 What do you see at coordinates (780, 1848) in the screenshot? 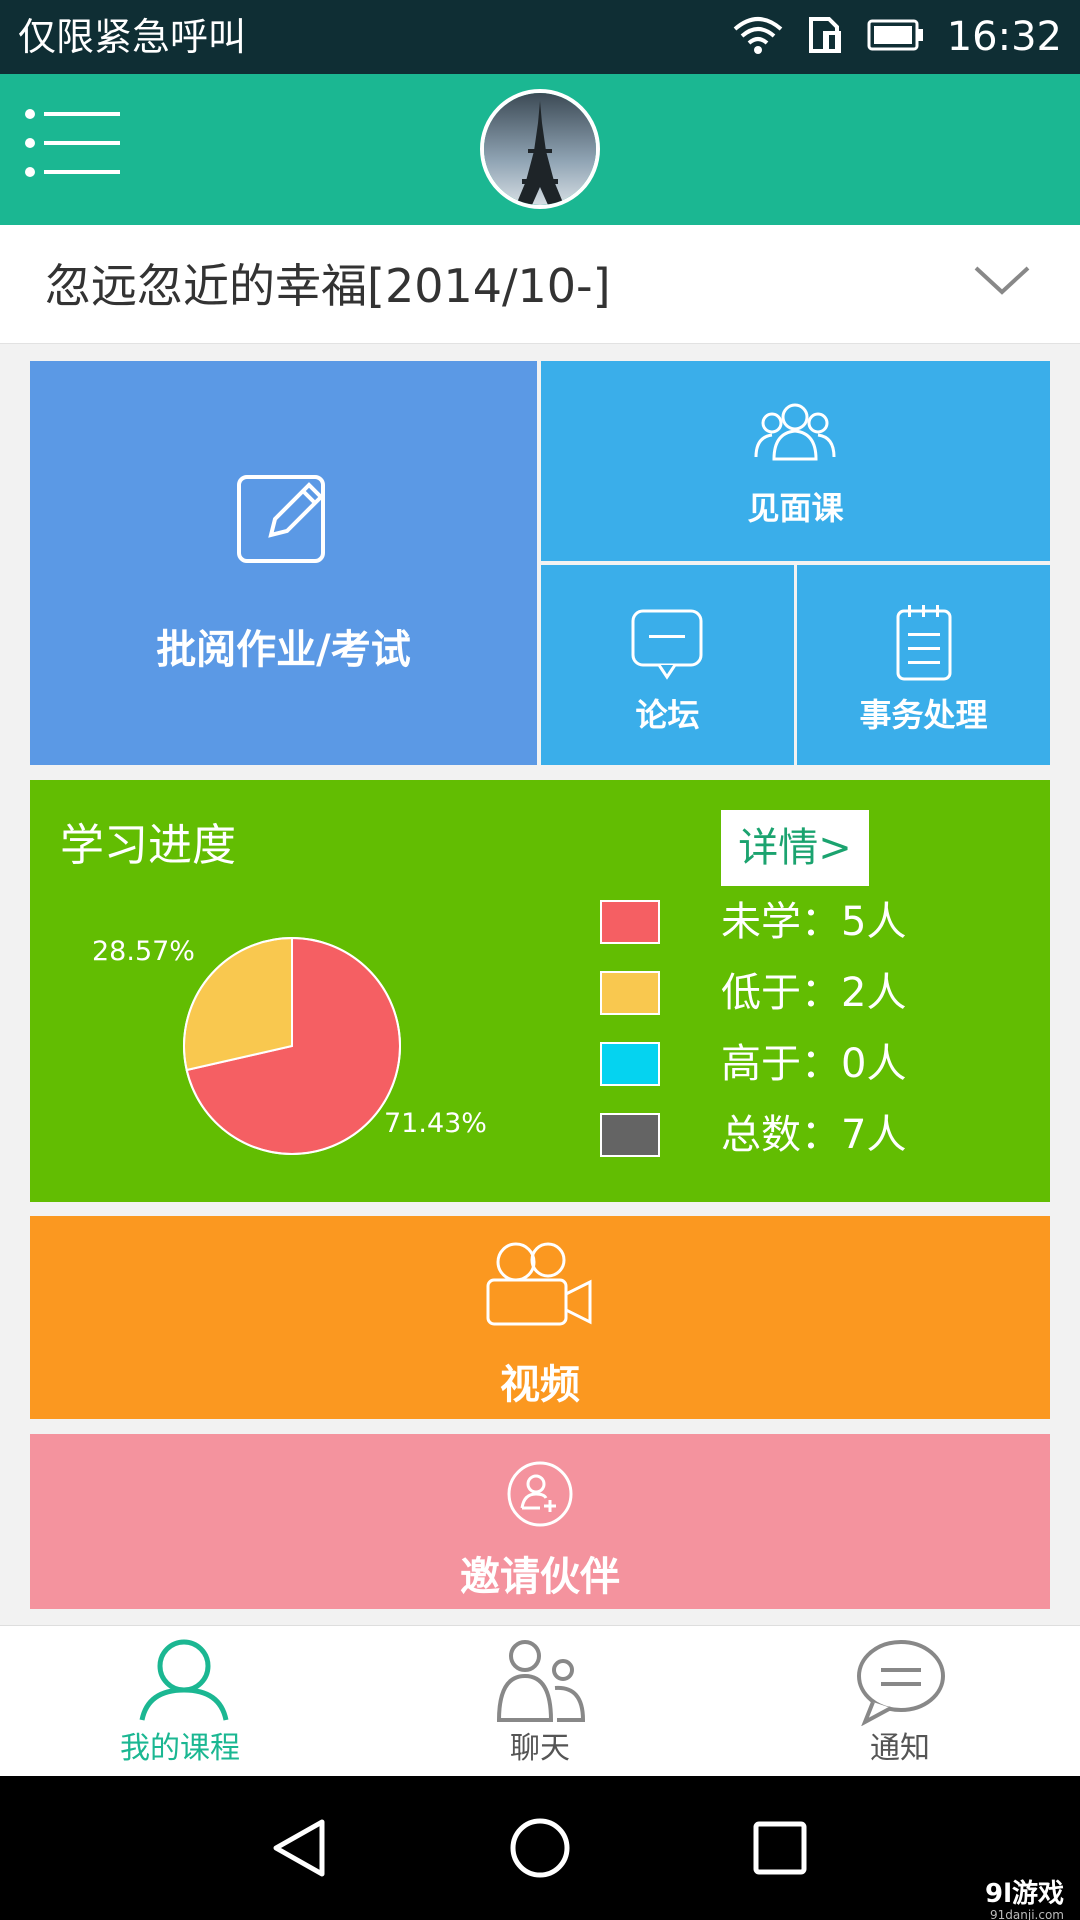
I see `recents-icon` at bounding box center [780, 1848].